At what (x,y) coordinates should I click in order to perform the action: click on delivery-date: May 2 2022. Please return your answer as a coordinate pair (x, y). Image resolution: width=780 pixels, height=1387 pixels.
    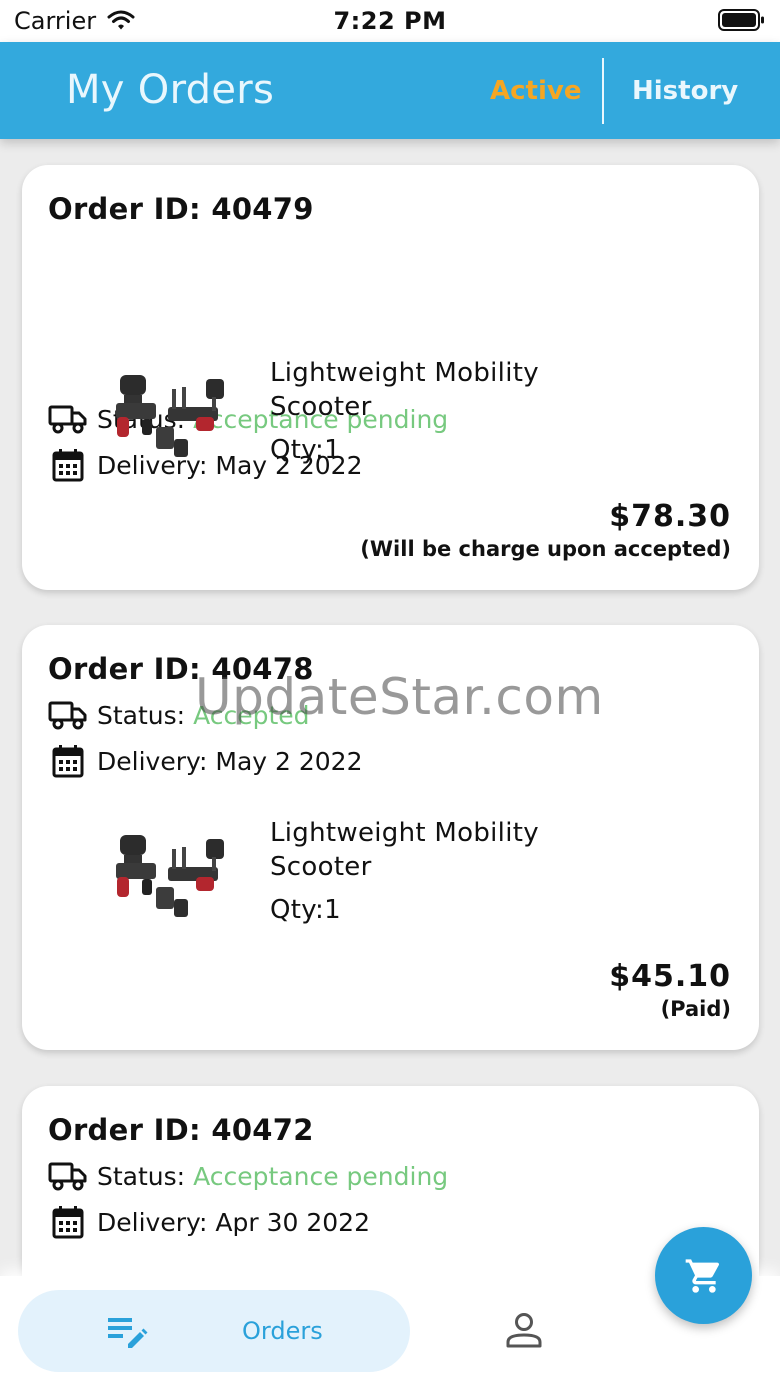
    Looking at the image, I should click on (289, 761).